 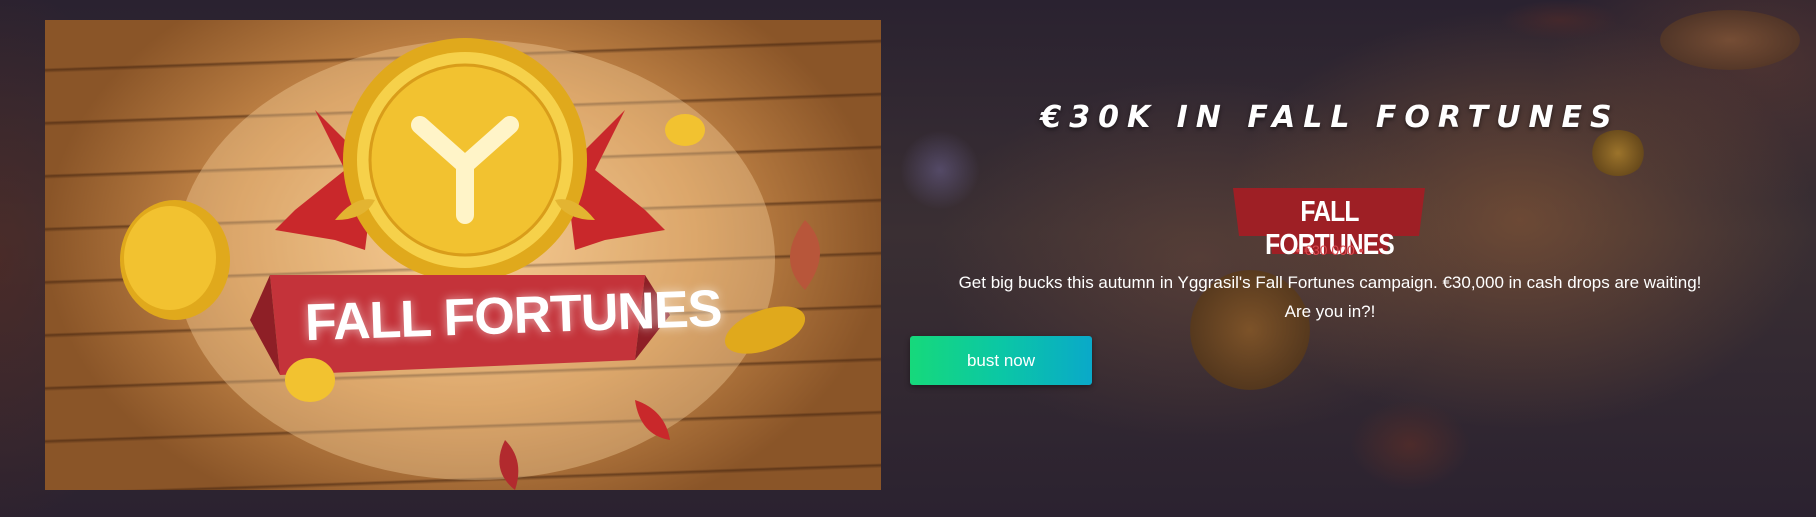 What do you see at coordinates (685, 130) in the screenshot?
I see `coin-top-right` at bounding box center [685, 130].